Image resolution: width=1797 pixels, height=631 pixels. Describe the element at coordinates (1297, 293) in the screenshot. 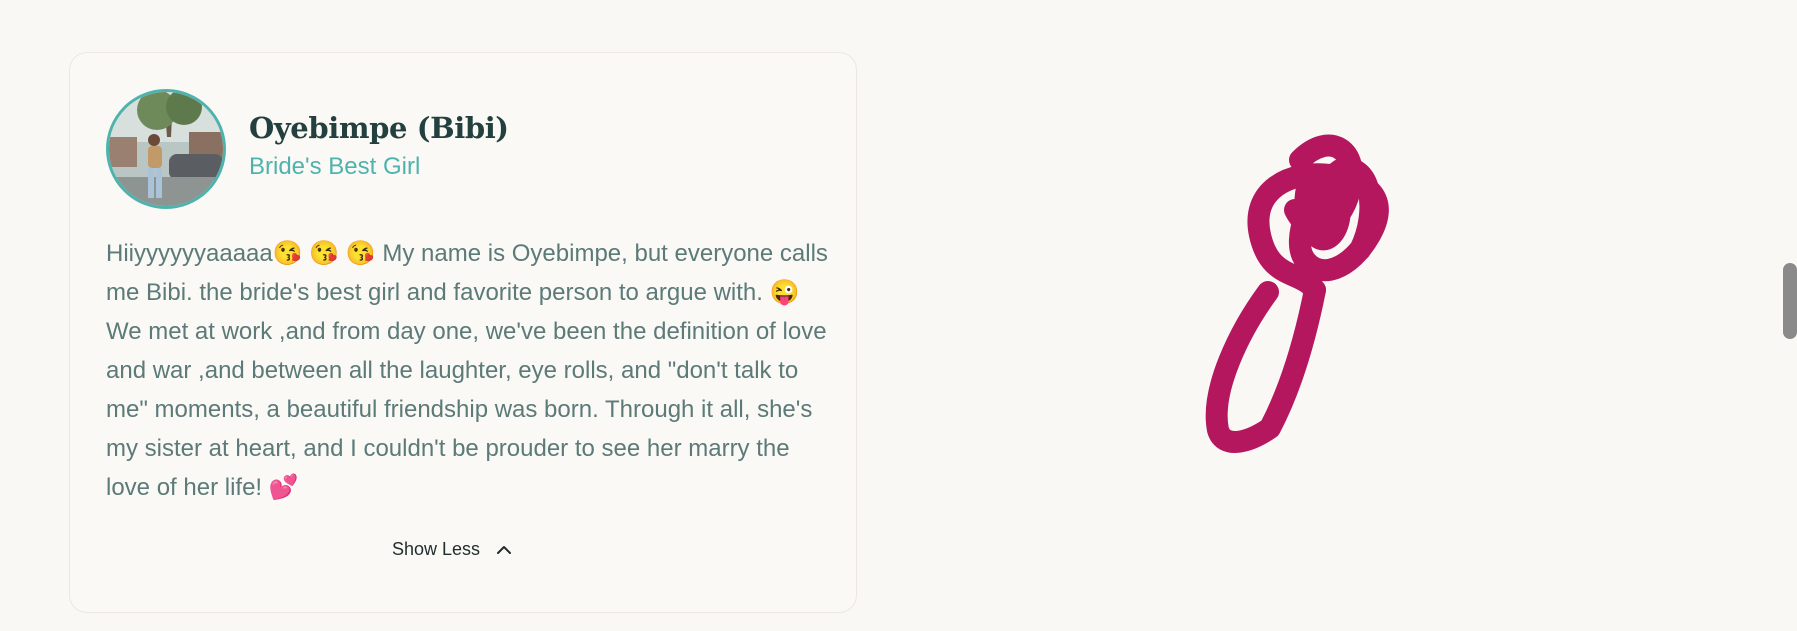

I see `scribble-doodle-icon` at that location.